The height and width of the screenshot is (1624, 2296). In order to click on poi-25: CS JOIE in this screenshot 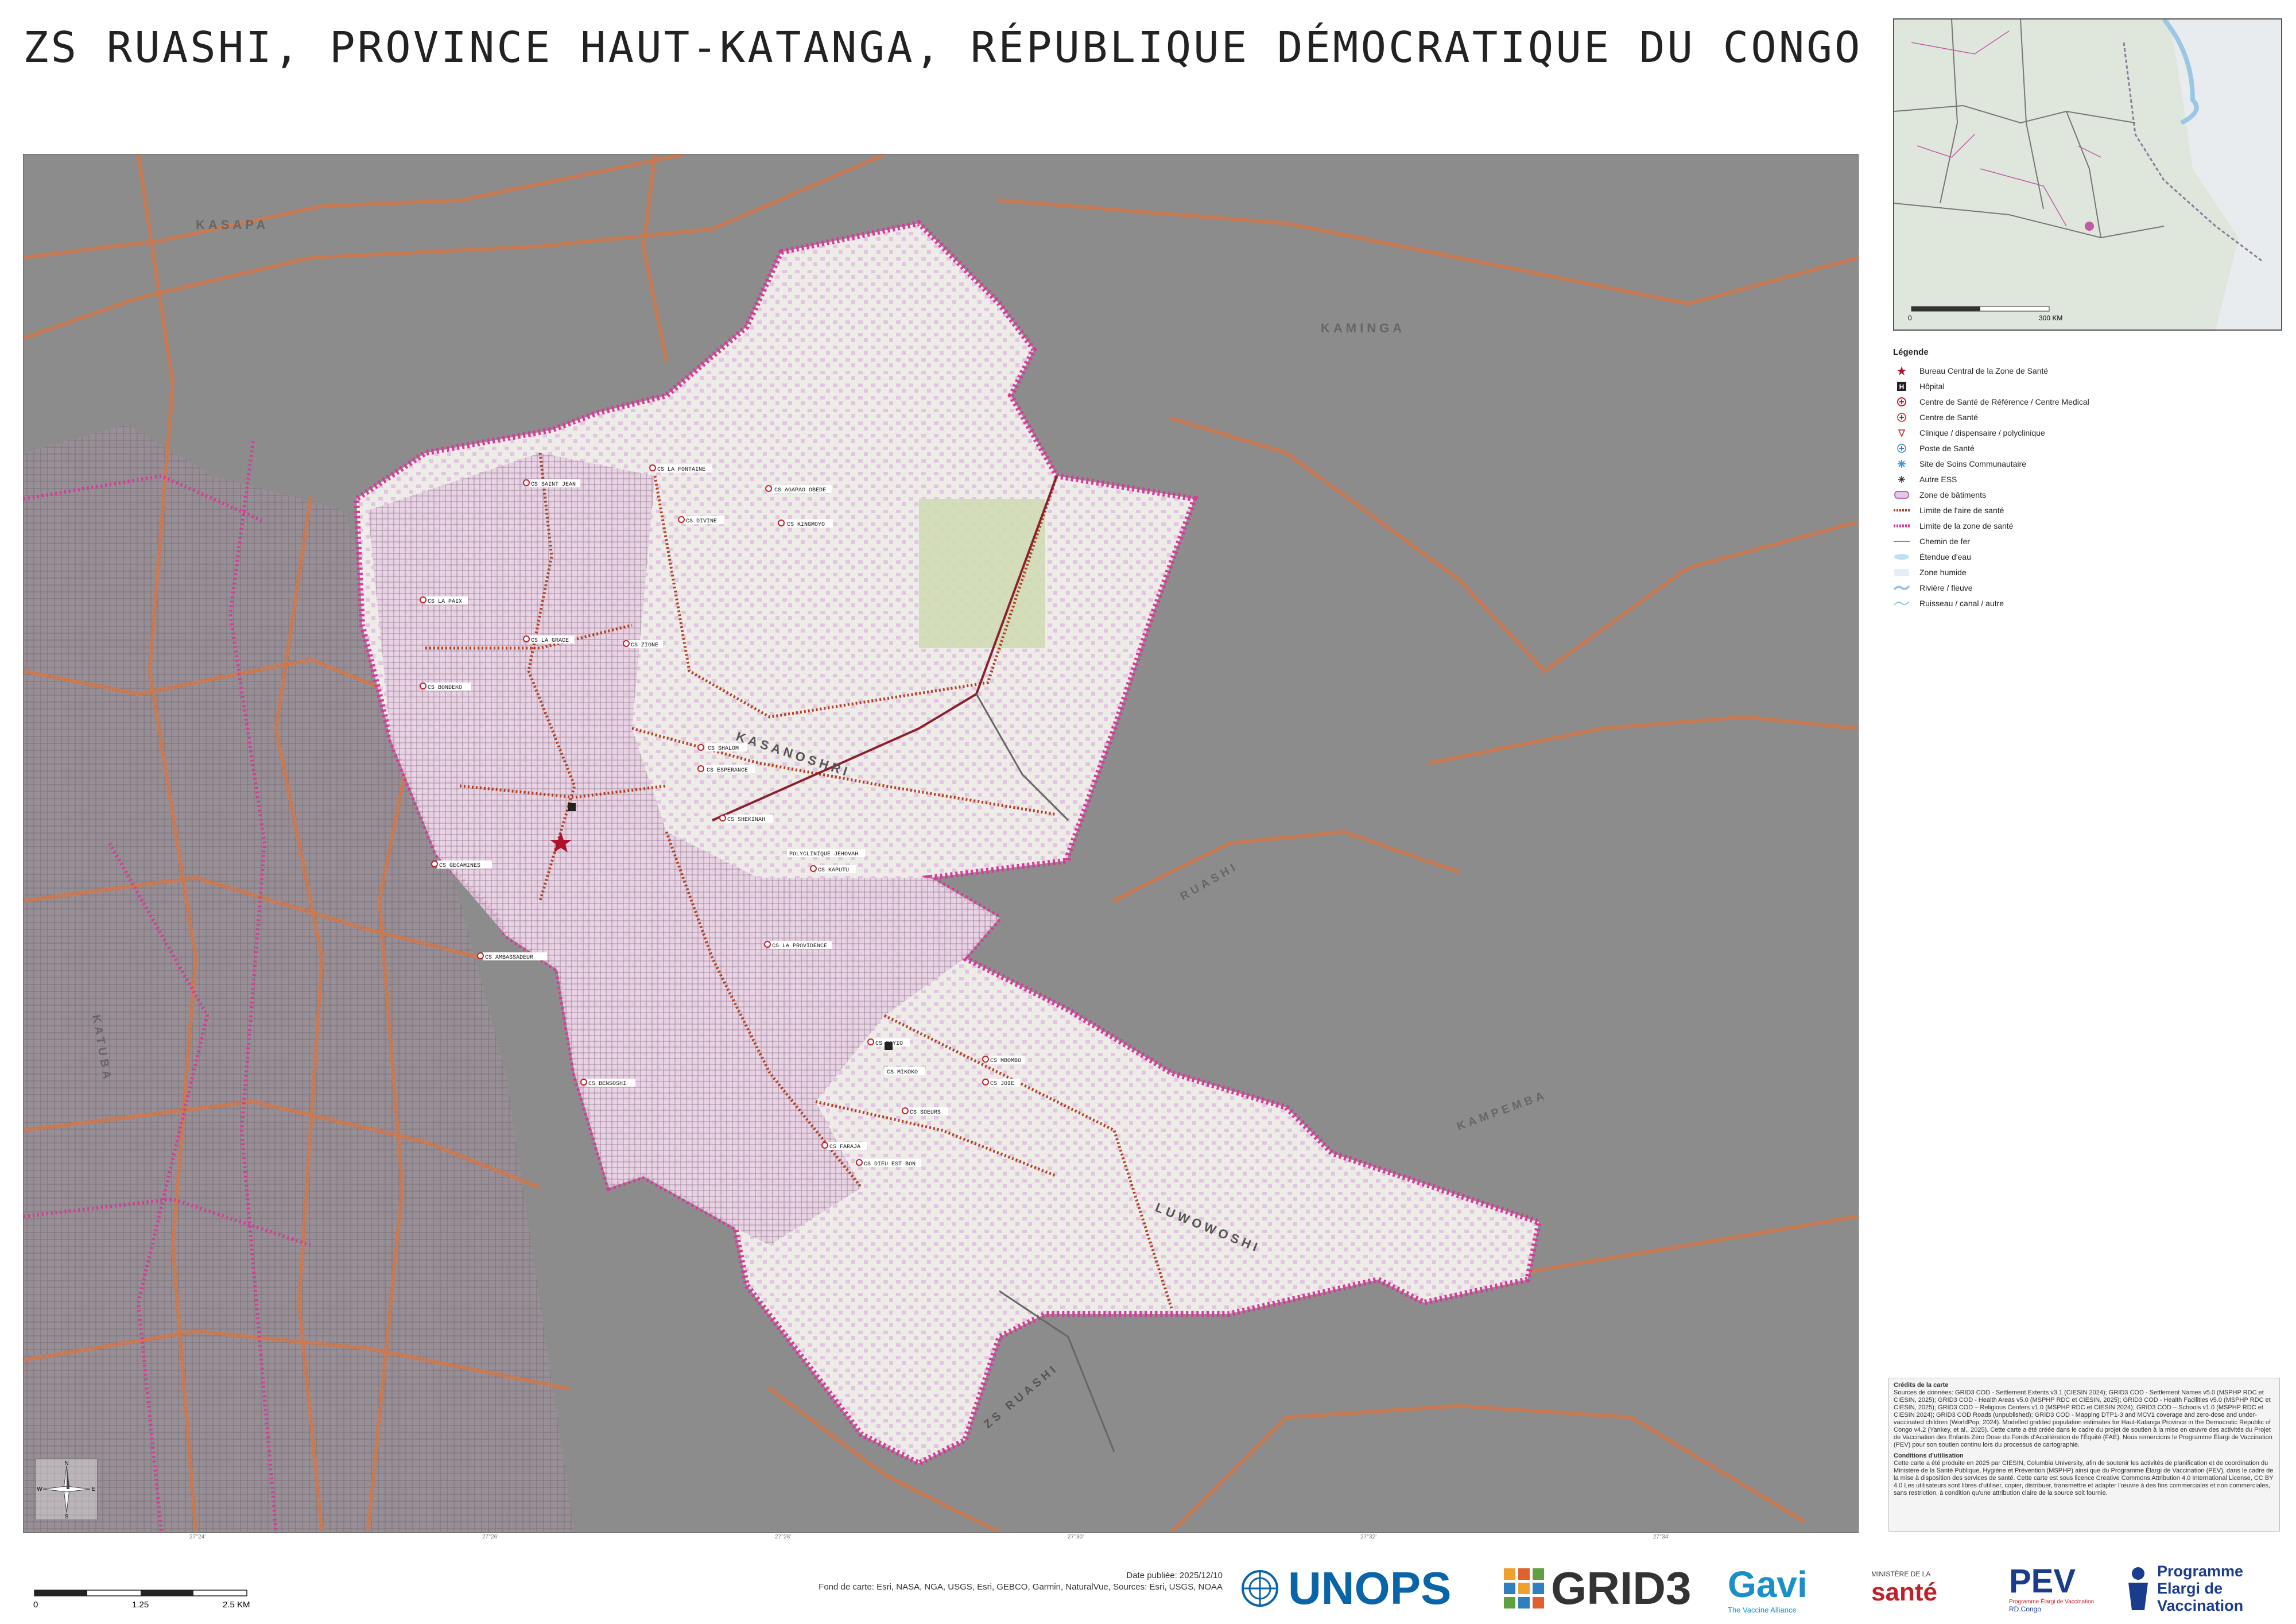, I will do `click(1004, 1083)`.